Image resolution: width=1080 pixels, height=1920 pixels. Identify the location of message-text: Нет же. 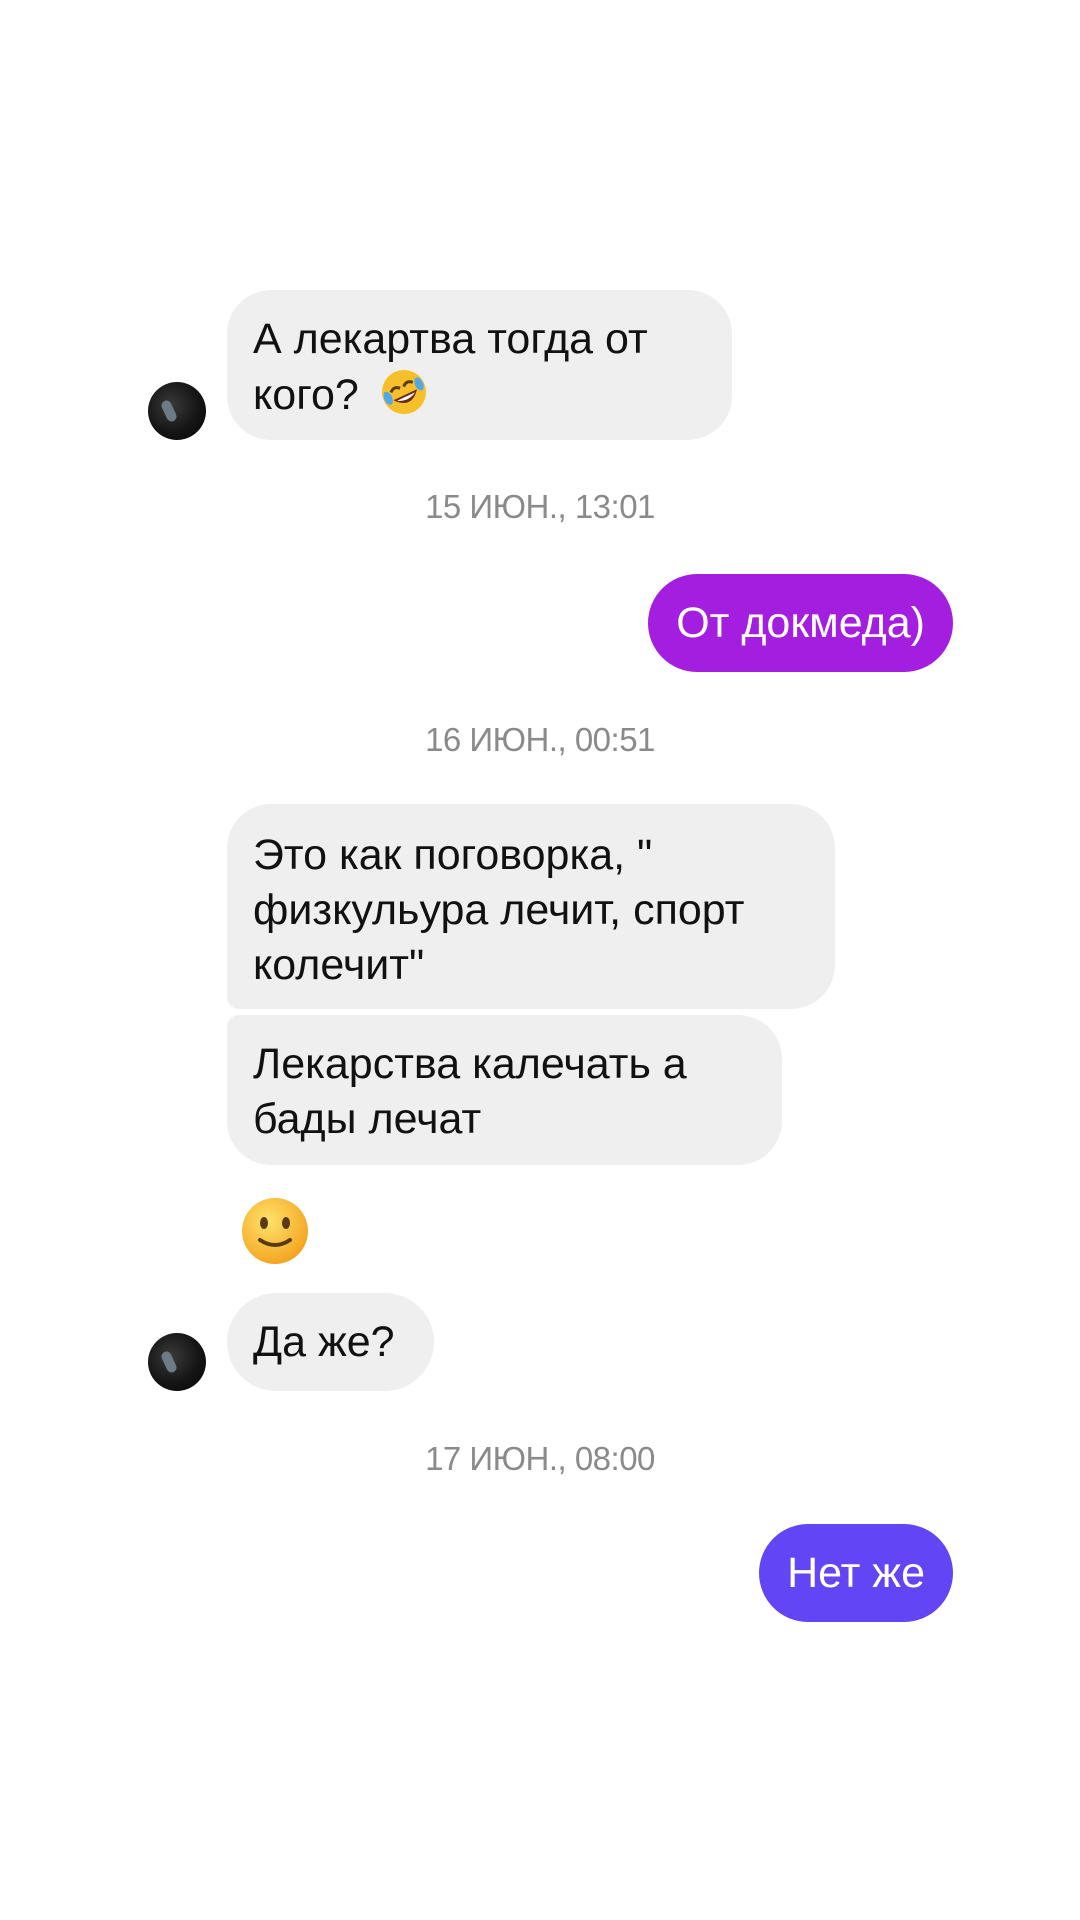
(856, 1573).